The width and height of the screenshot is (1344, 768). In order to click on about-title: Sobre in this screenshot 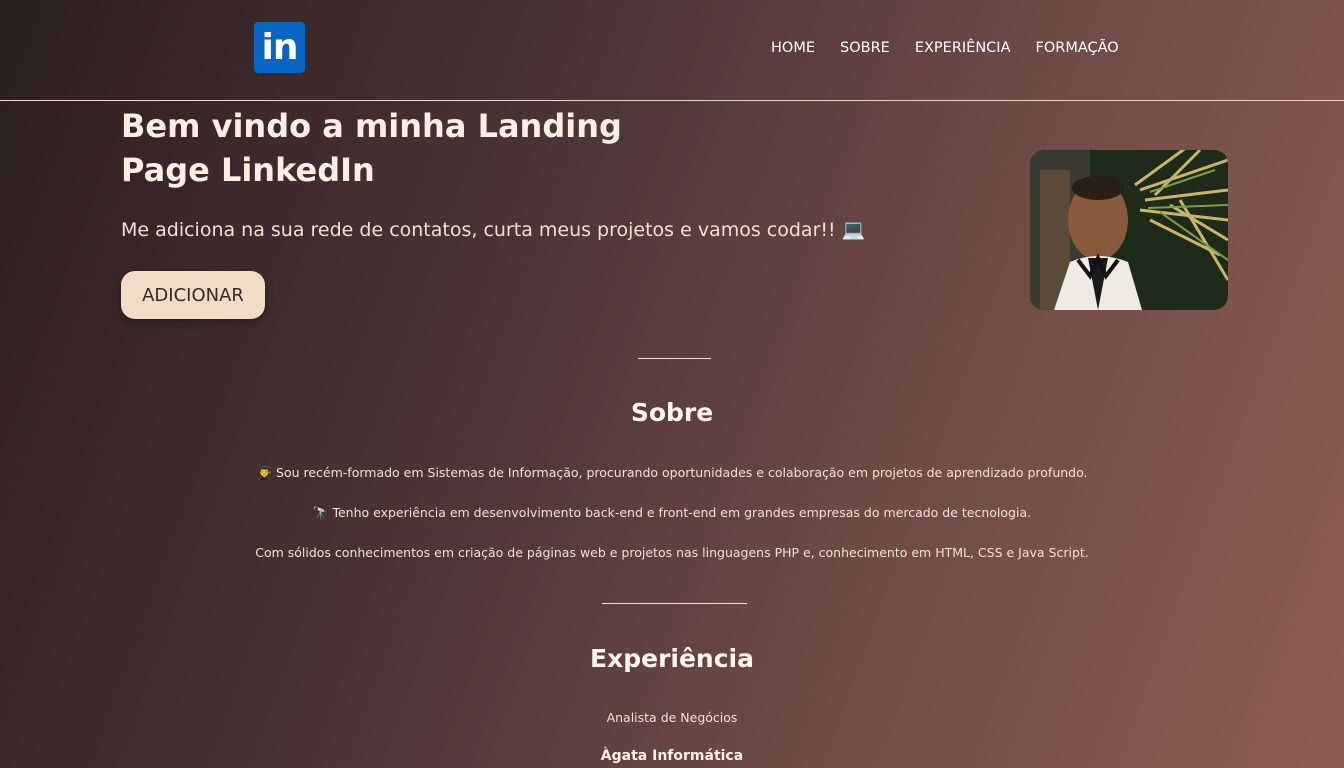, I will do `click(672, 412)`.